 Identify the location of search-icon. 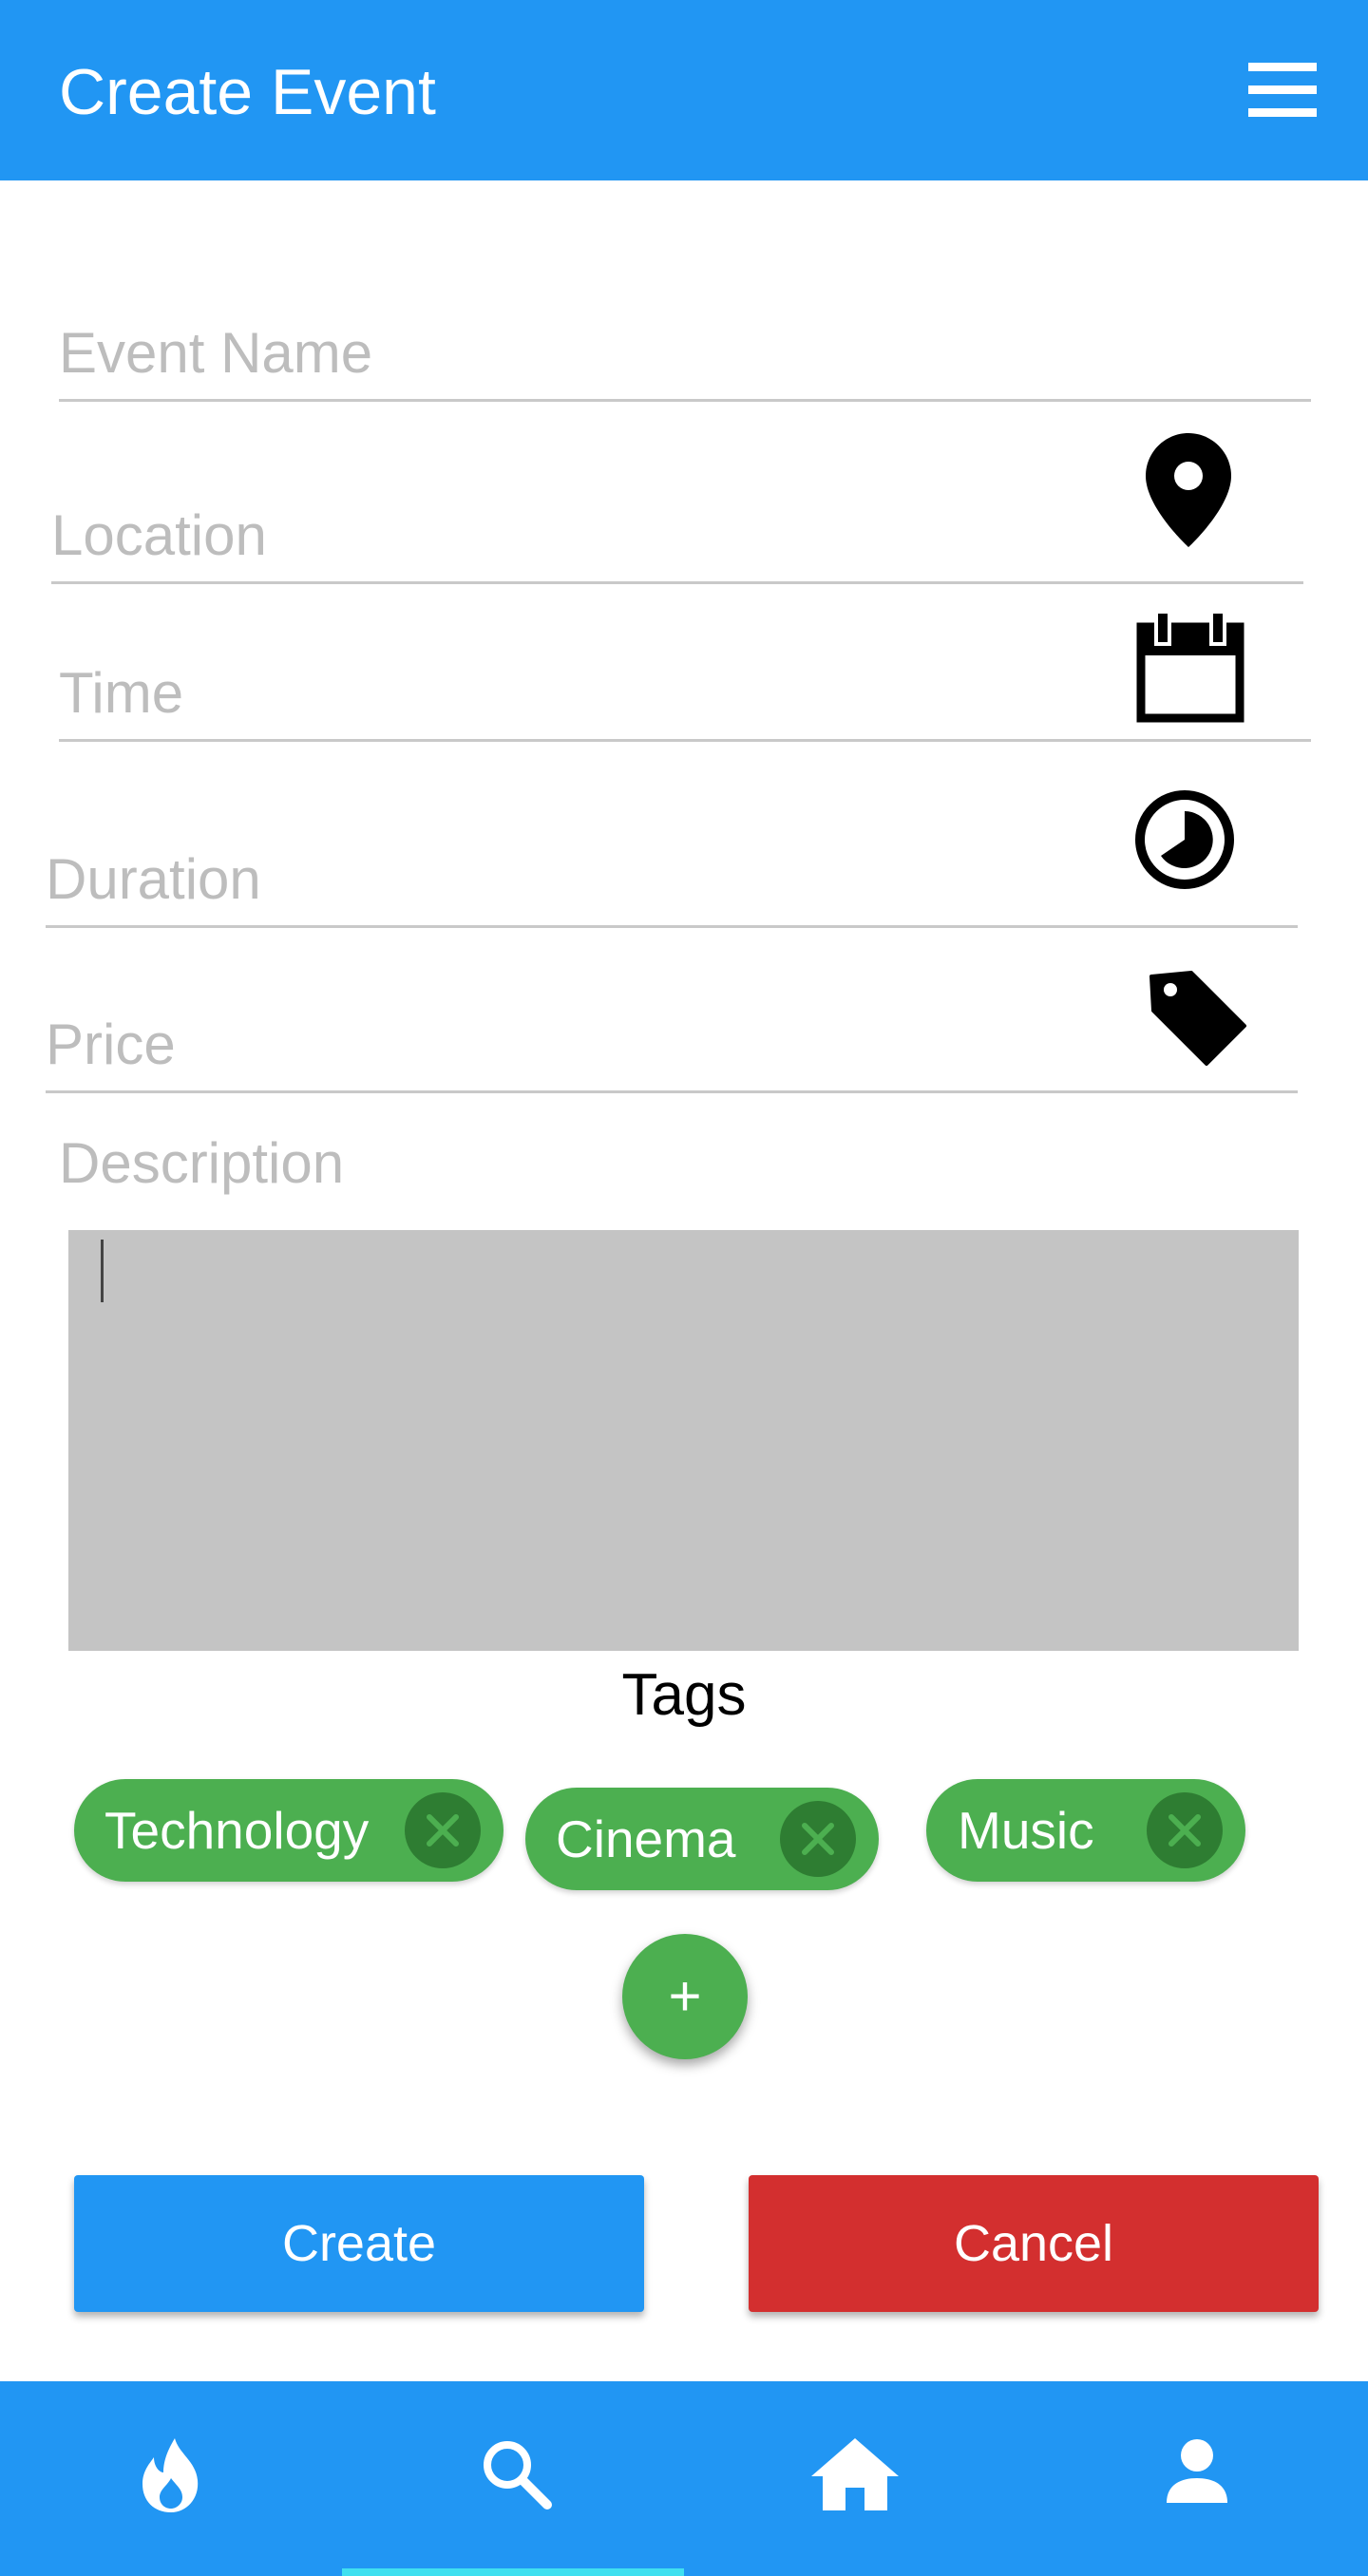
(518, 2475).